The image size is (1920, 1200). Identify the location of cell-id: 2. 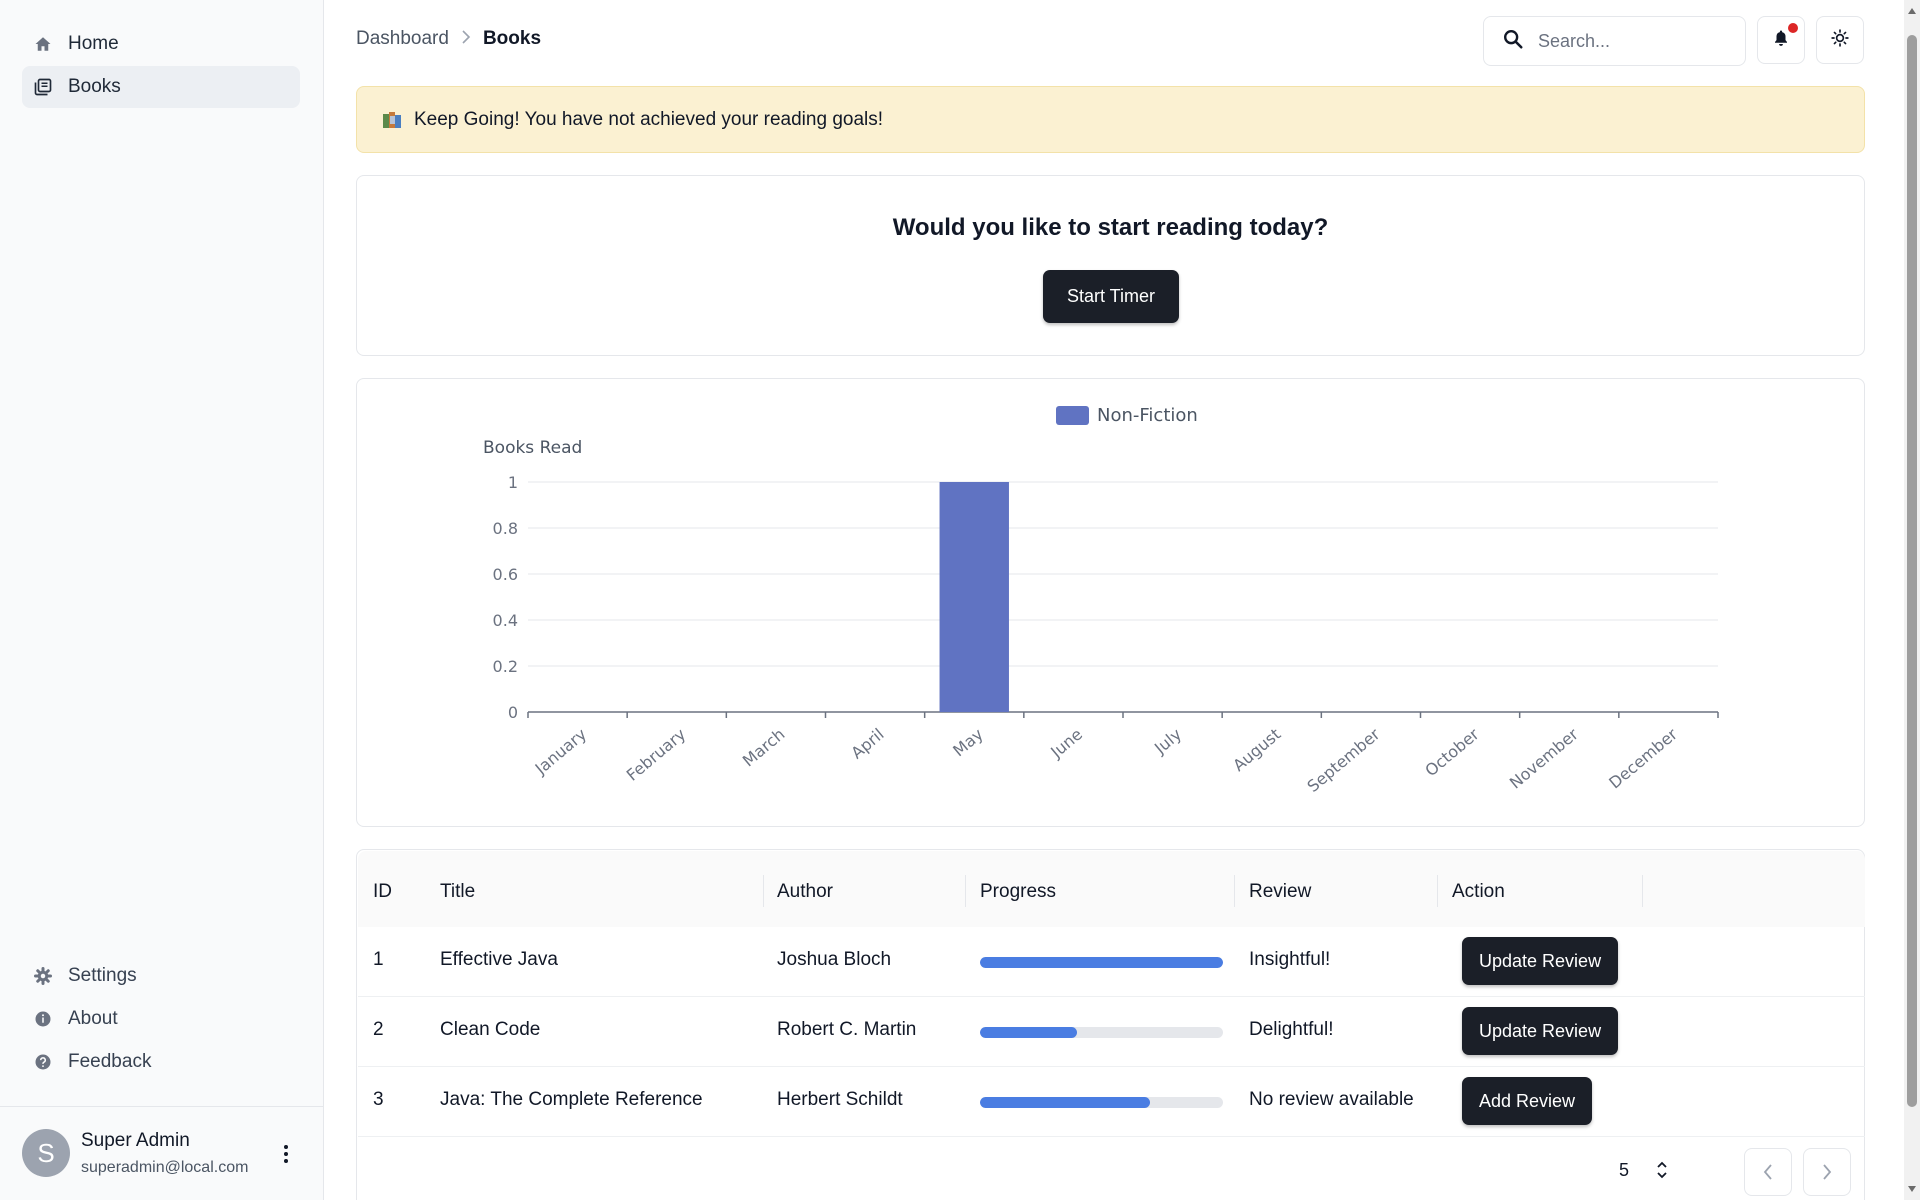
(378, 1029).